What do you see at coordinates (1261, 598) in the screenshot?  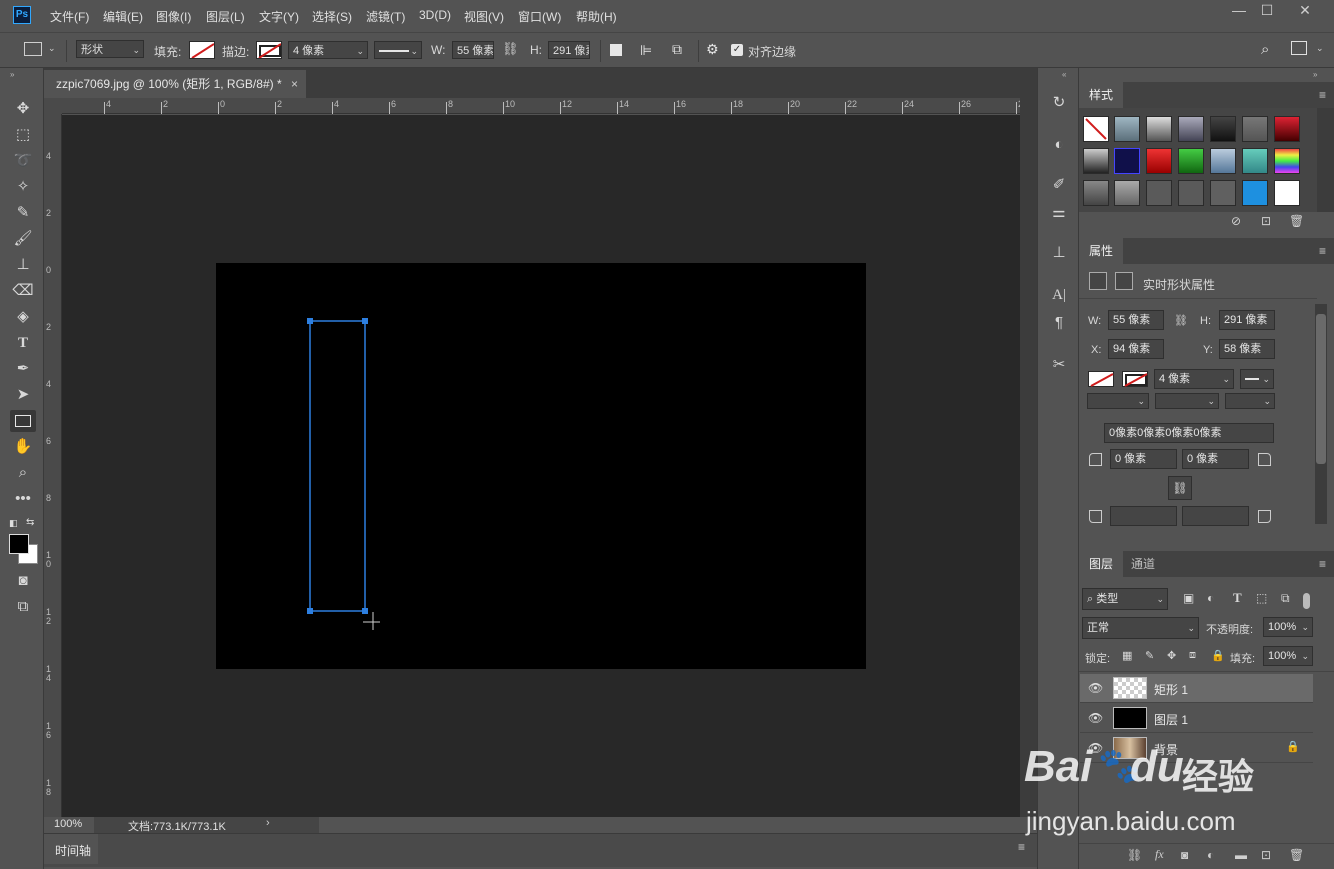 I see `filter-shape-icon: ⬚` at bounding box center [1261, 598].